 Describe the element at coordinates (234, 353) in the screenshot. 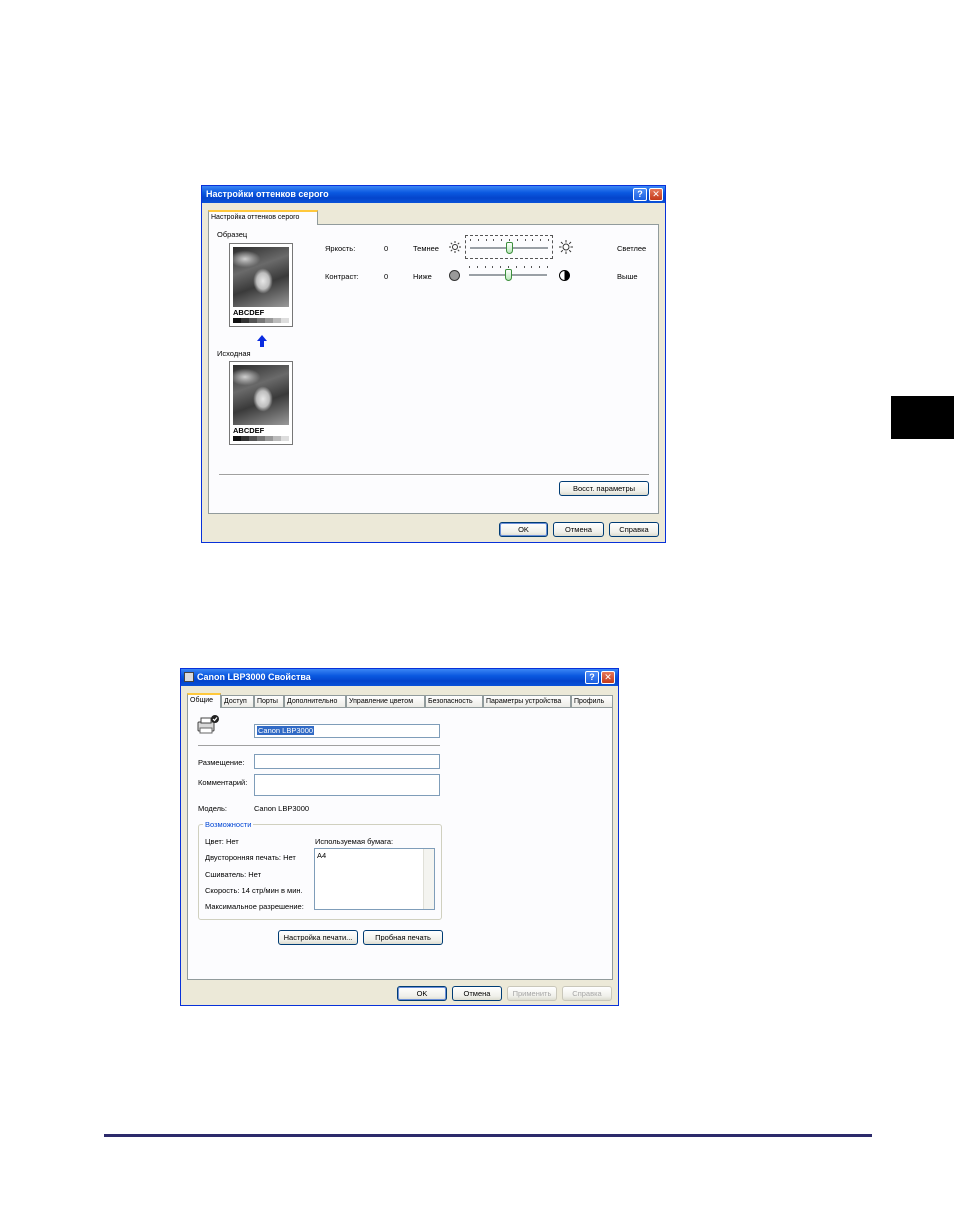

I see `original-label: Исходная` at that location.